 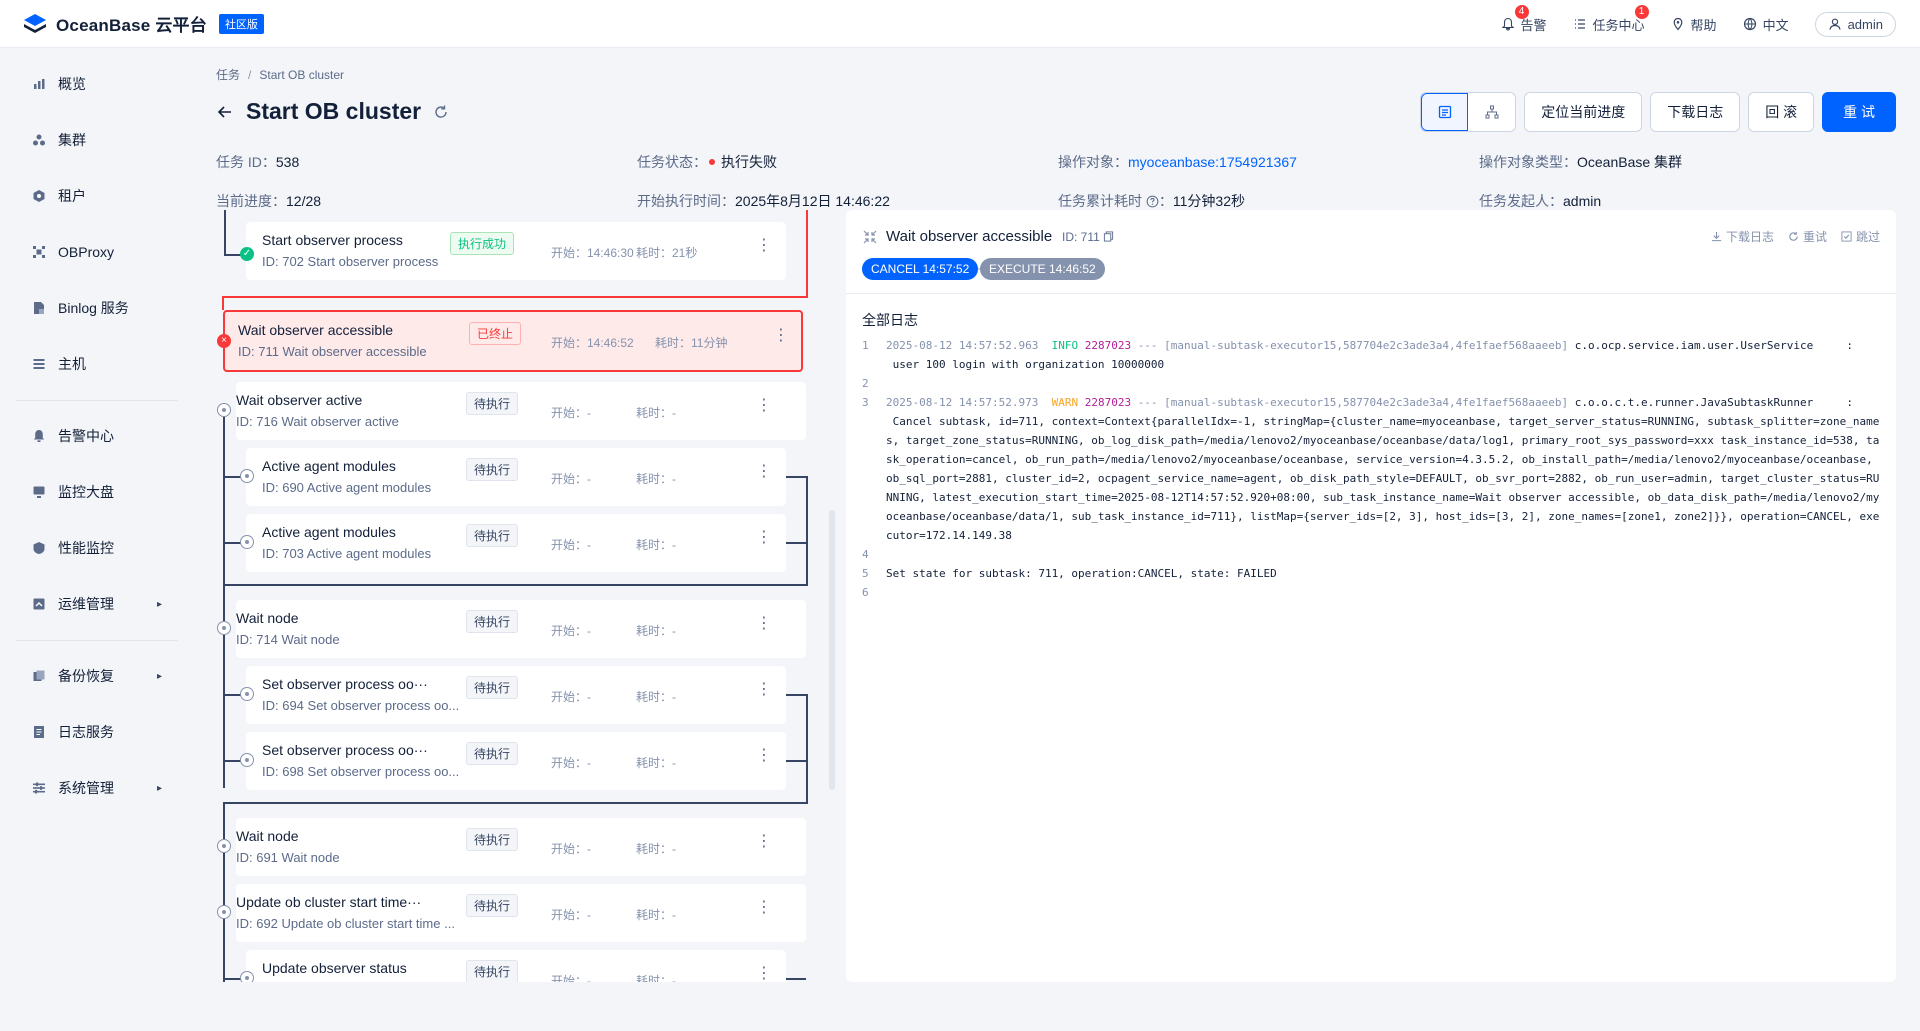 What do you see at coordinates (97, 196) in the screenshot?
I see `sidebar-item-tenant: 租户` at bounding box center [97, 196].